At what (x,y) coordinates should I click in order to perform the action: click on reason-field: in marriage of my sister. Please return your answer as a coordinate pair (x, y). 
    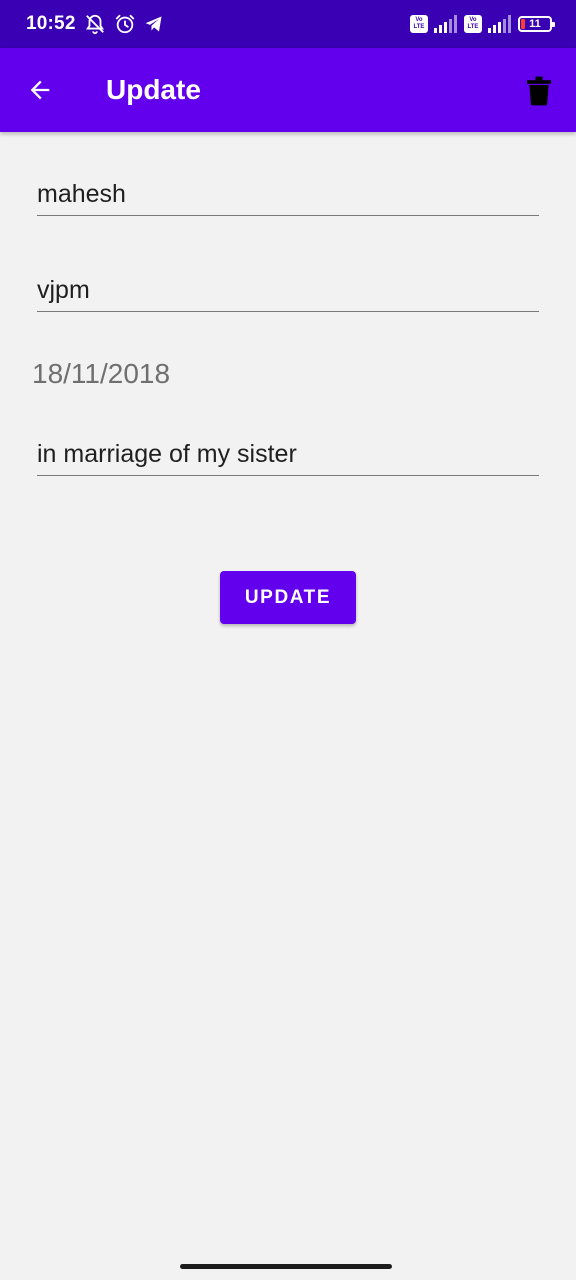
    Looking at the image, I should click on (288, 458).